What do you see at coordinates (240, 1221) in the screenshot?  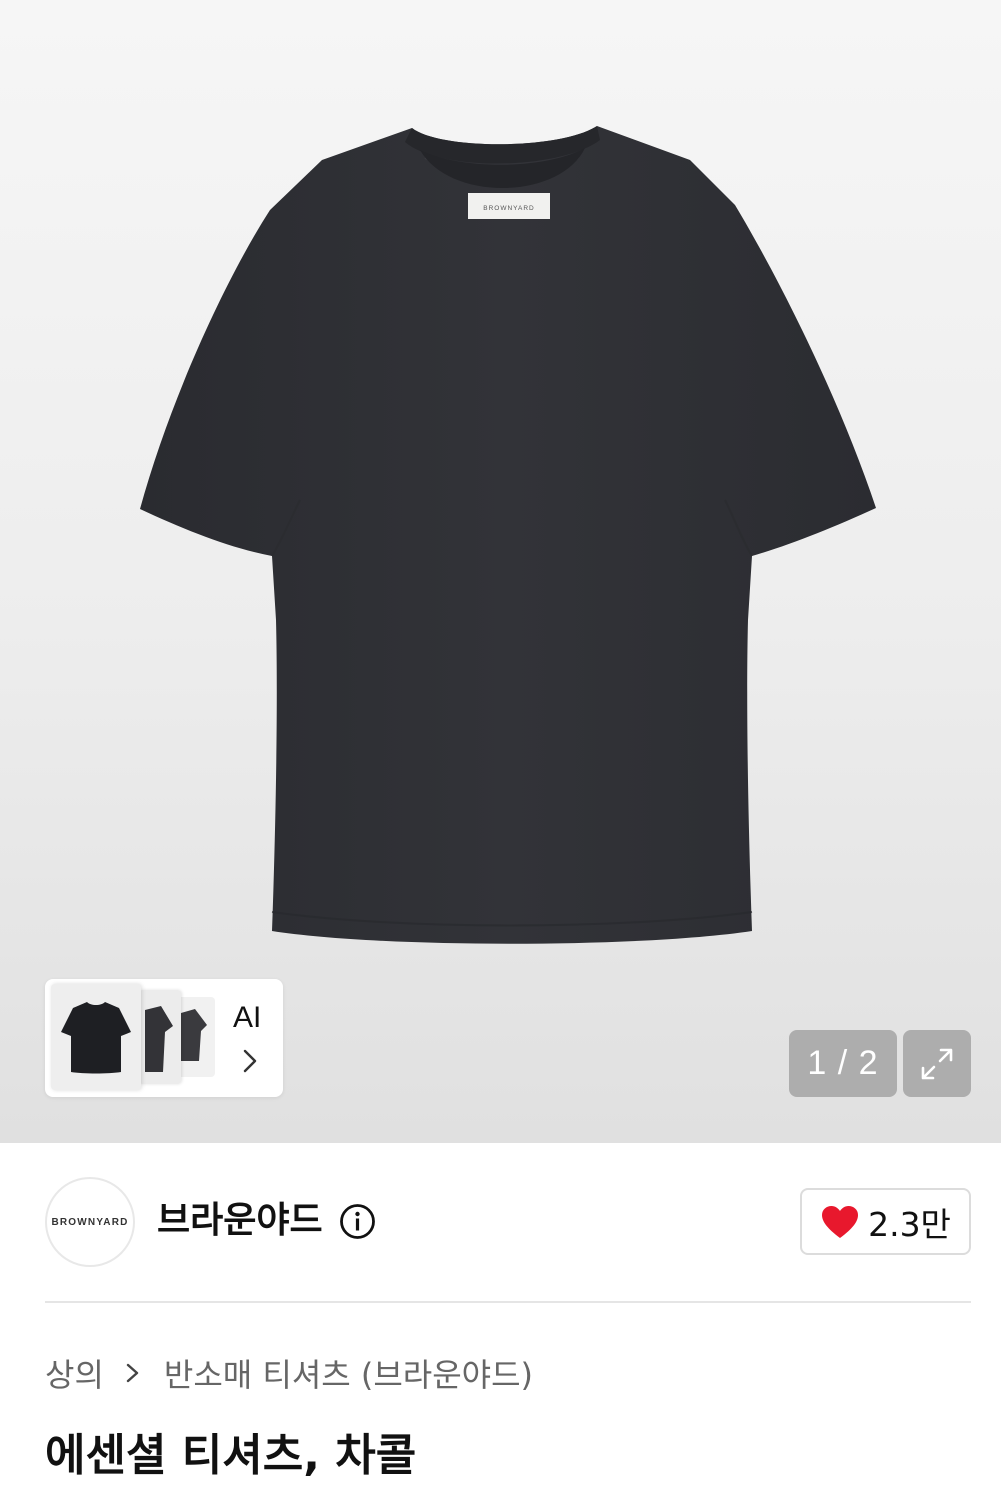 I see `brand-name: 브라운야드` at bounding box center [240, 1221].